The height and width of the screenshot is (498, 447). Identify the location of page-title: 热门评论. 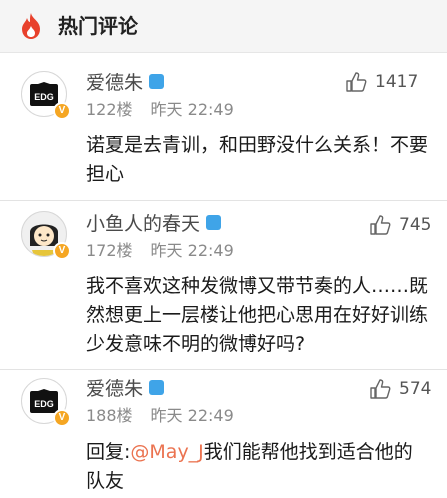
(98, 26).